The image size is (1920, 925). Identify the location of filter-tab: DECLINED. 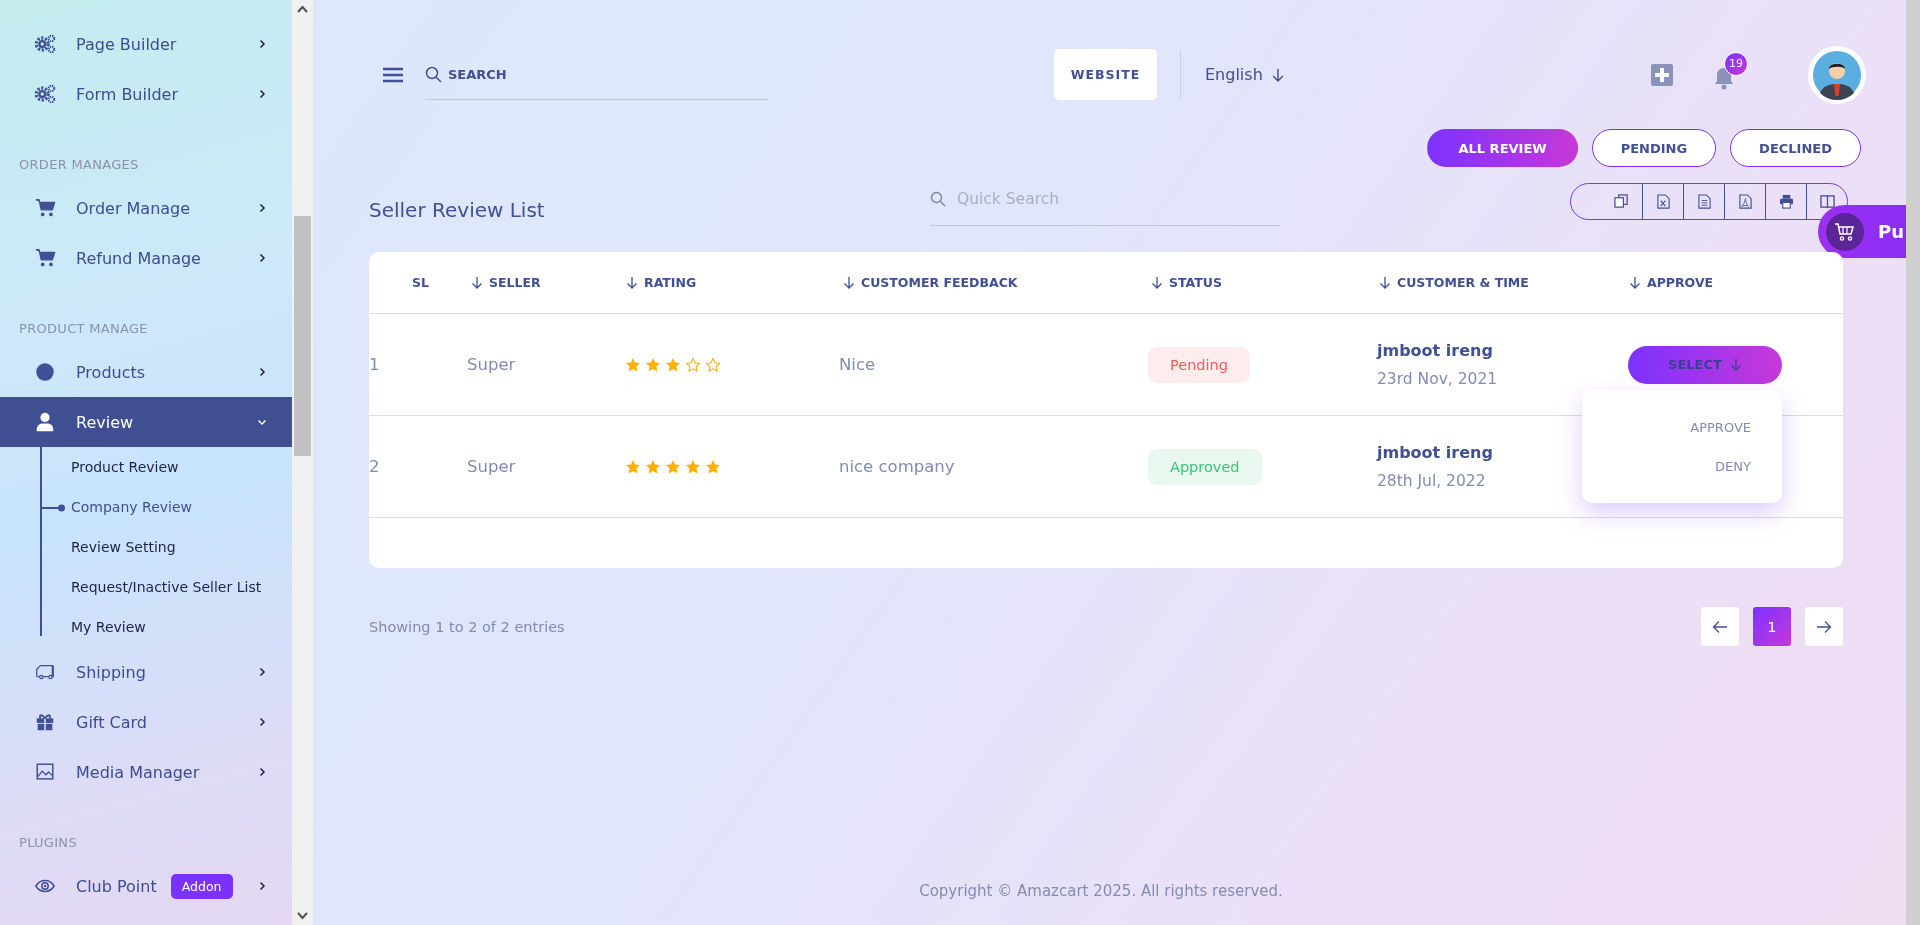
(1795, 148).